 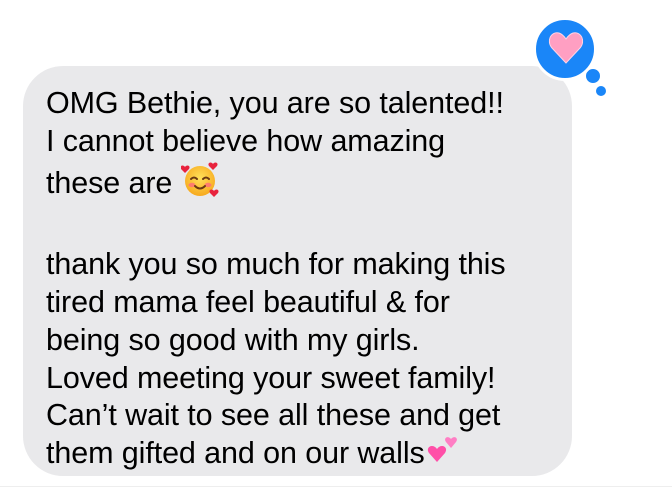 I want to click on divider, so click(x=336, y=486).